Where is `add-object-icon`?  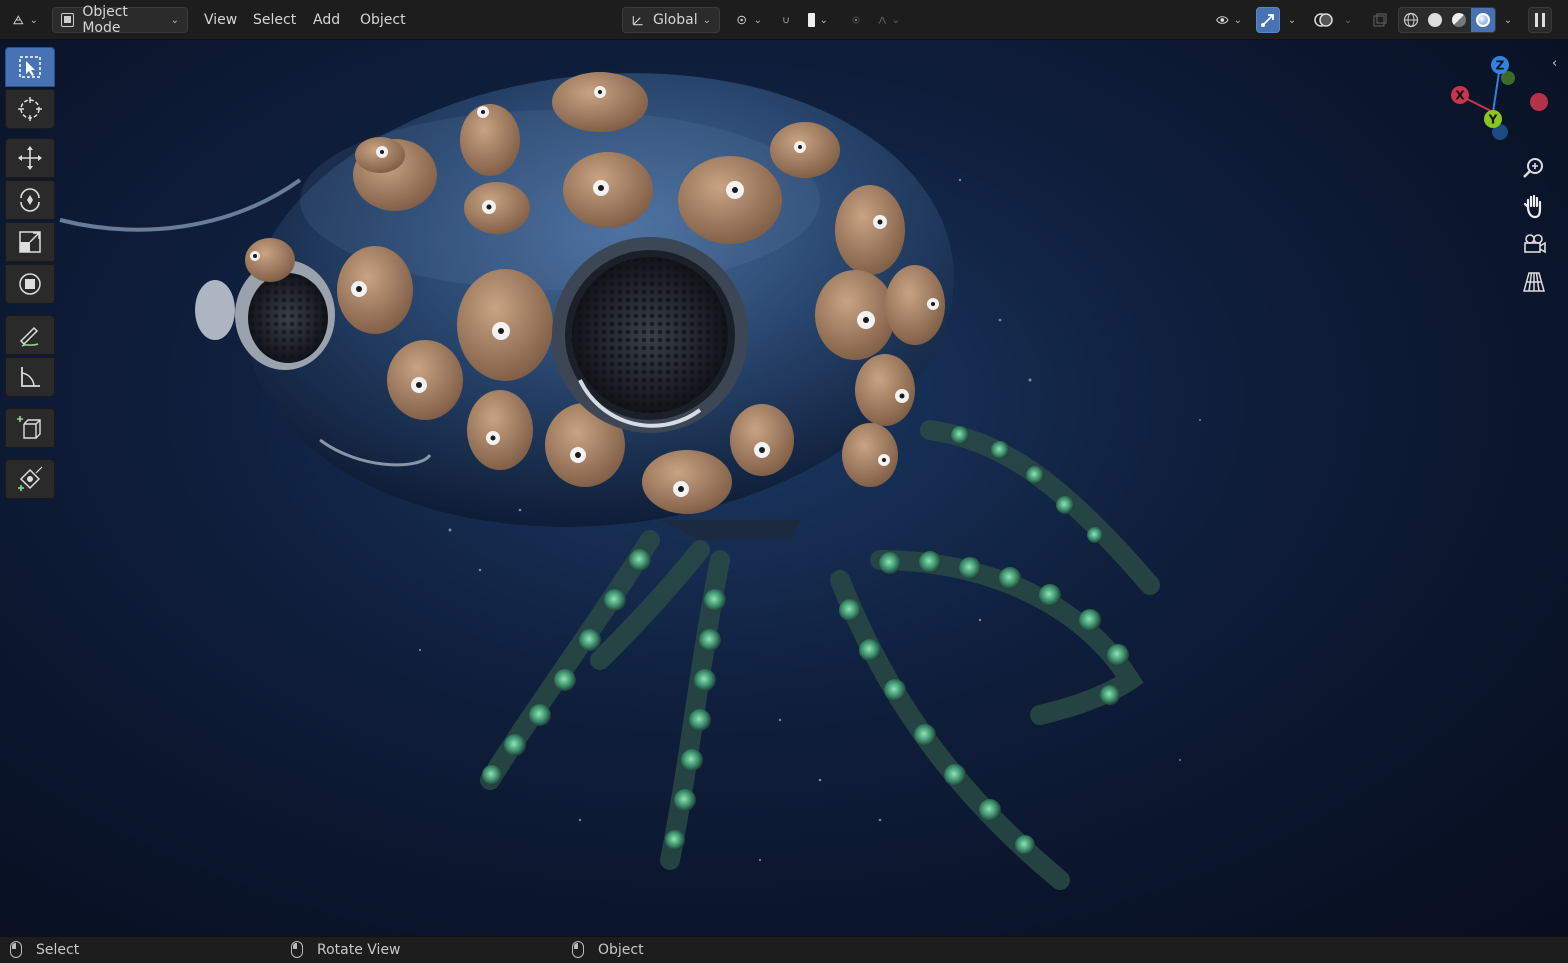 add-object-icon is located at coordinates (30, 478).